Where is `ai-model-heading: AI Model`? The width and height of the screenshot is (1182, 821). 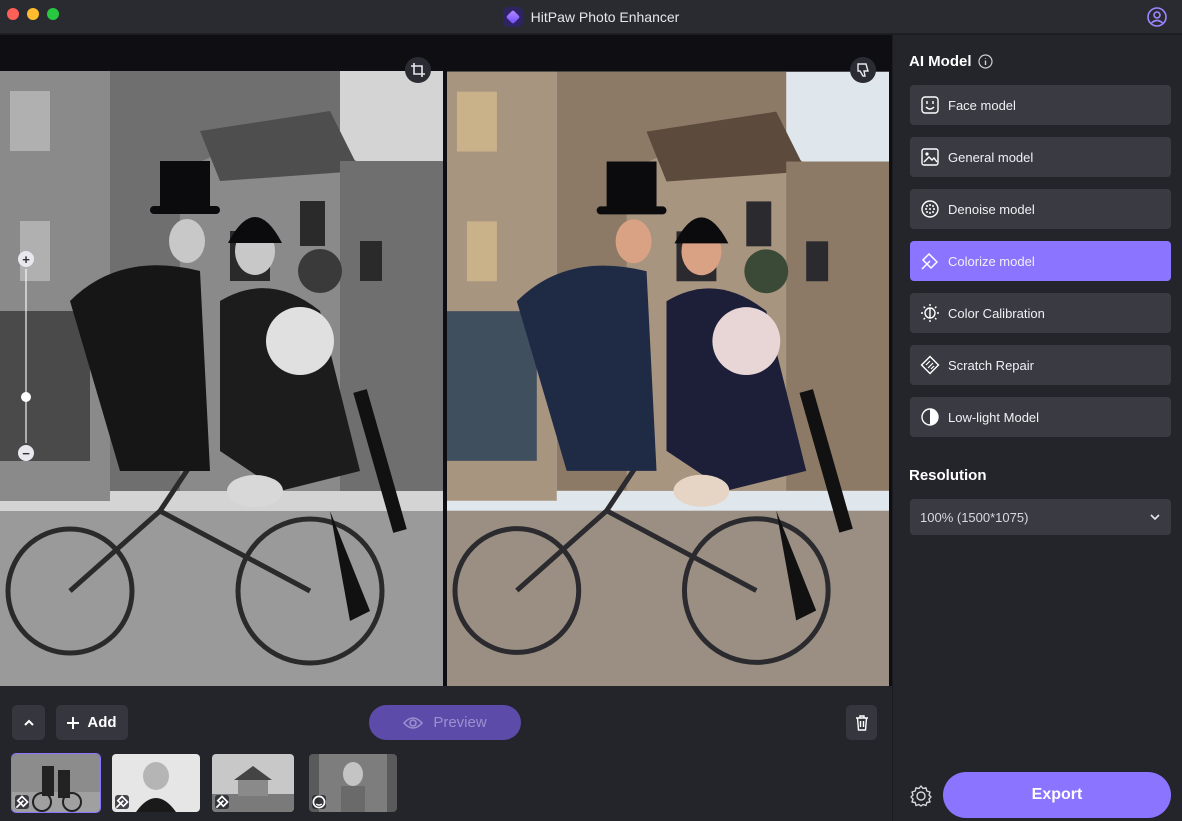 ai-model-heading: AI Model is located at coordinates (951, 61).